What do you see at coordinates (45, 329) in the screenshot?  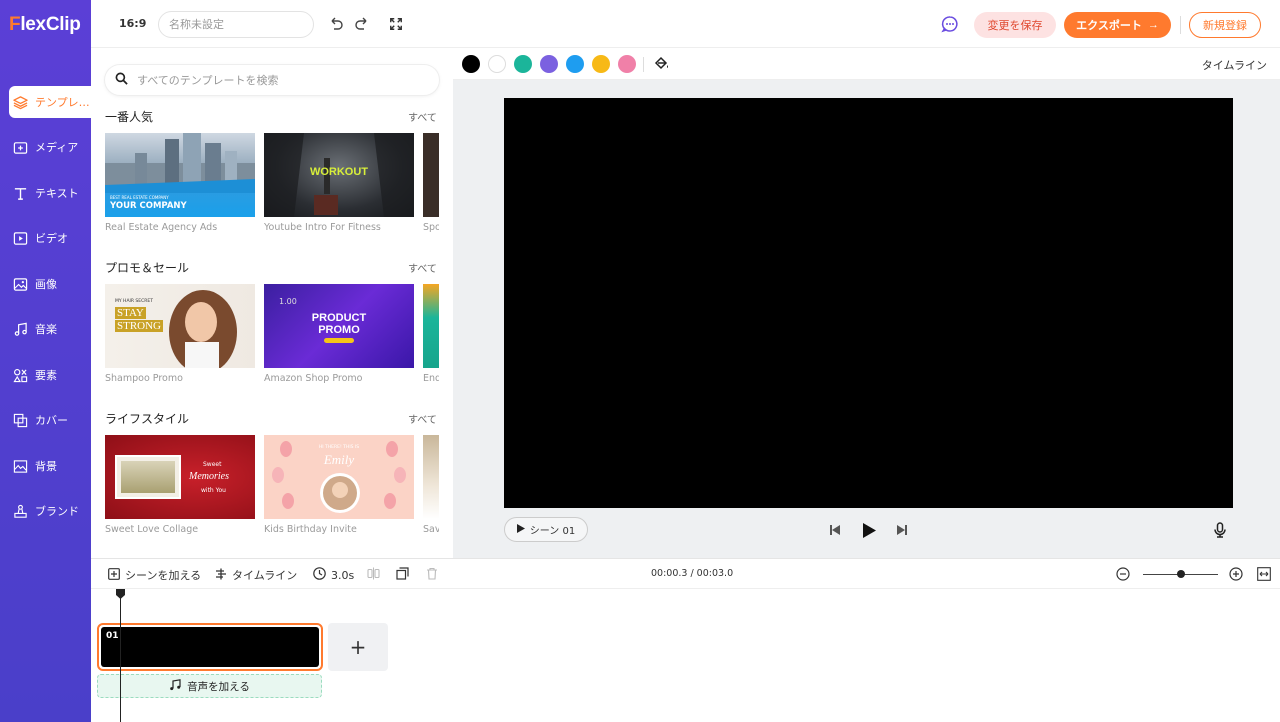 I see `sidebar-item-music: 音楽` at bounding box center [45, 329].